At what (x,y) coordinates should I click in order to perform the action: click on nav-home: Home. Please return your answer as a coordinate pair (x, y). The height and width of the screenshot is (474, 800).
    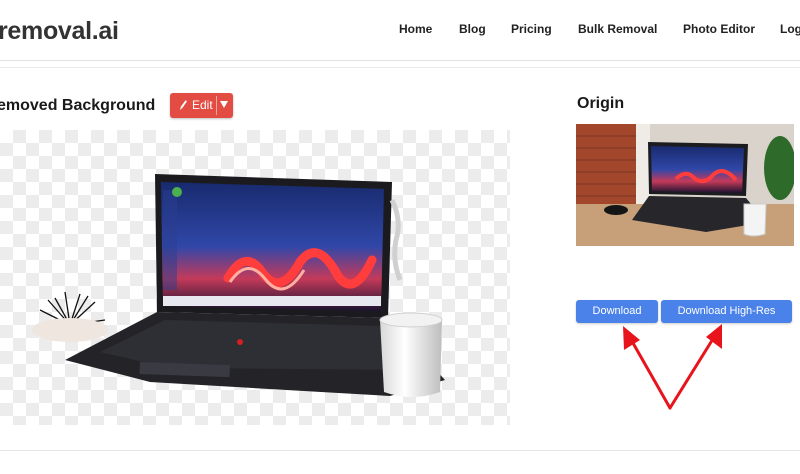
    Looking at the image, I should click on (415, 29).